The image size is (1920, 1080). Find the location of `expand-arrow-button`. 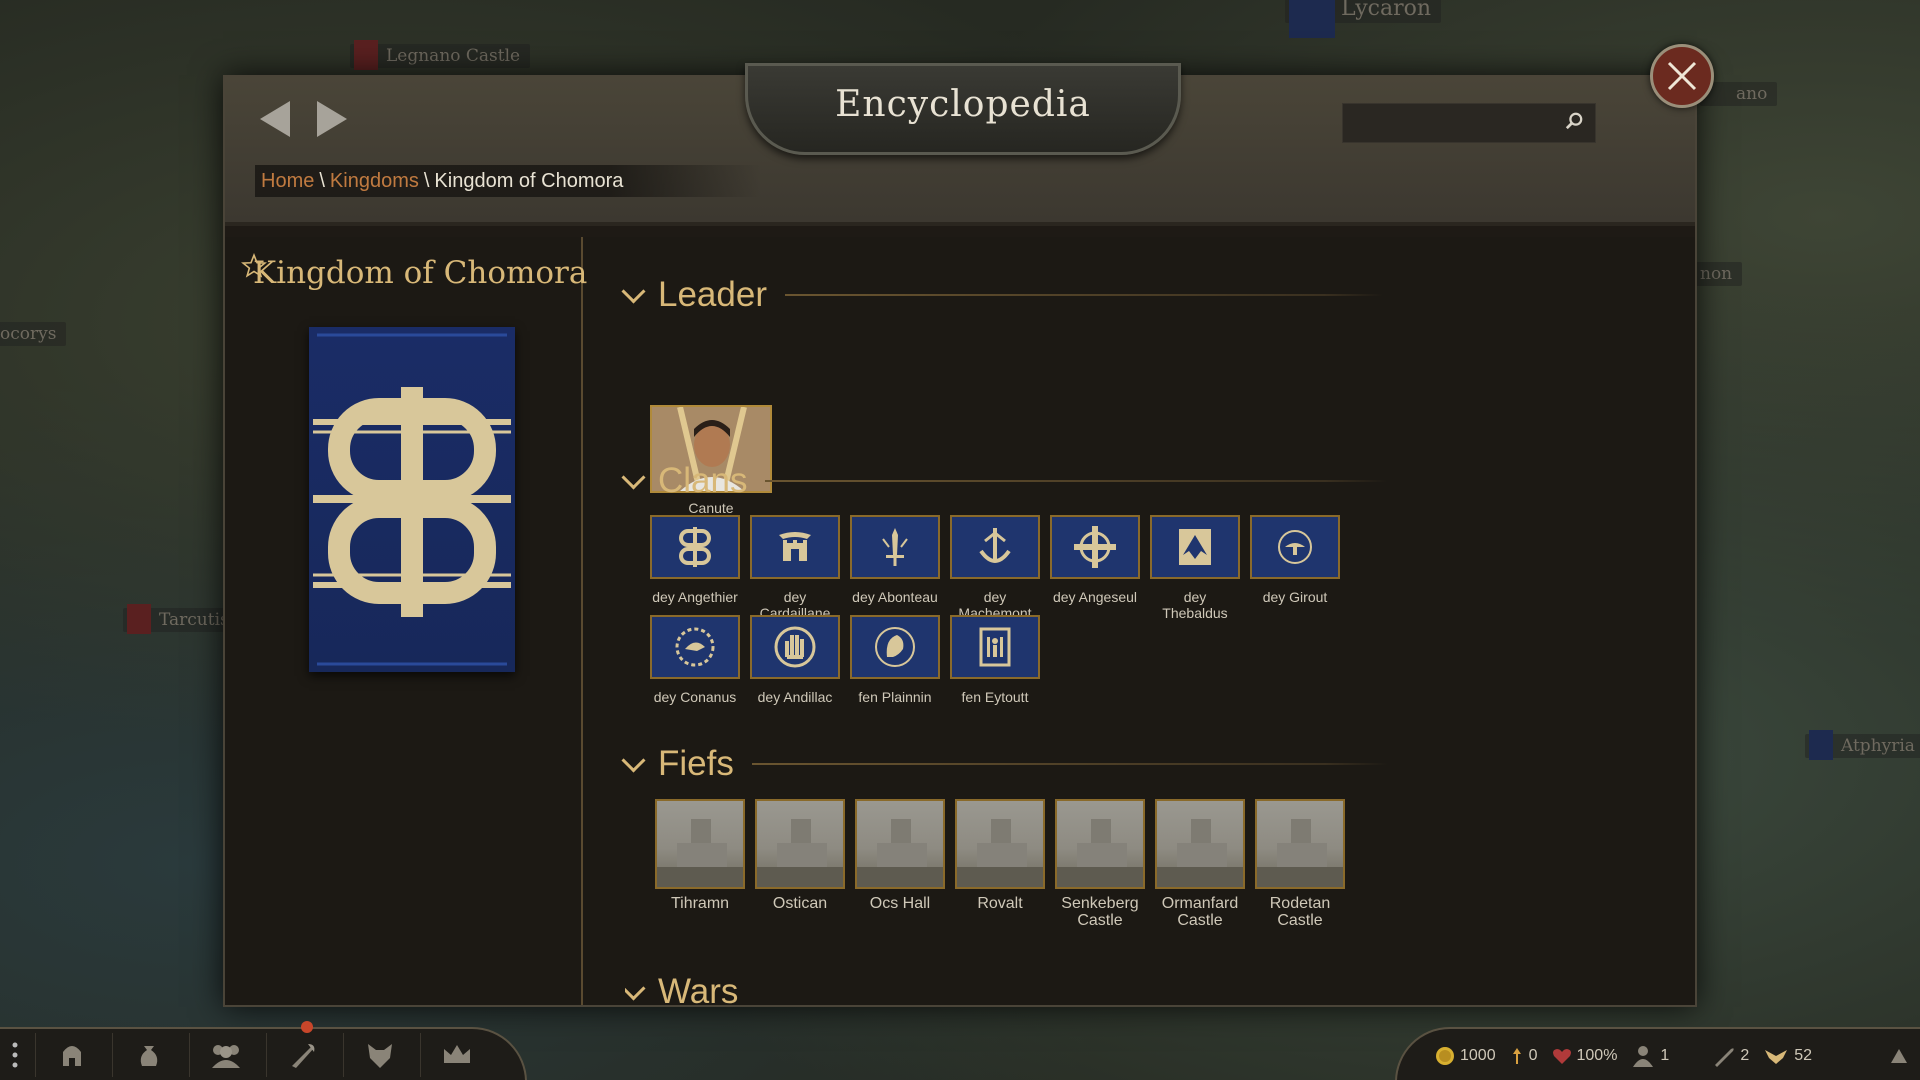

expand-arrow-button is located at coordinates (1901, 1056).